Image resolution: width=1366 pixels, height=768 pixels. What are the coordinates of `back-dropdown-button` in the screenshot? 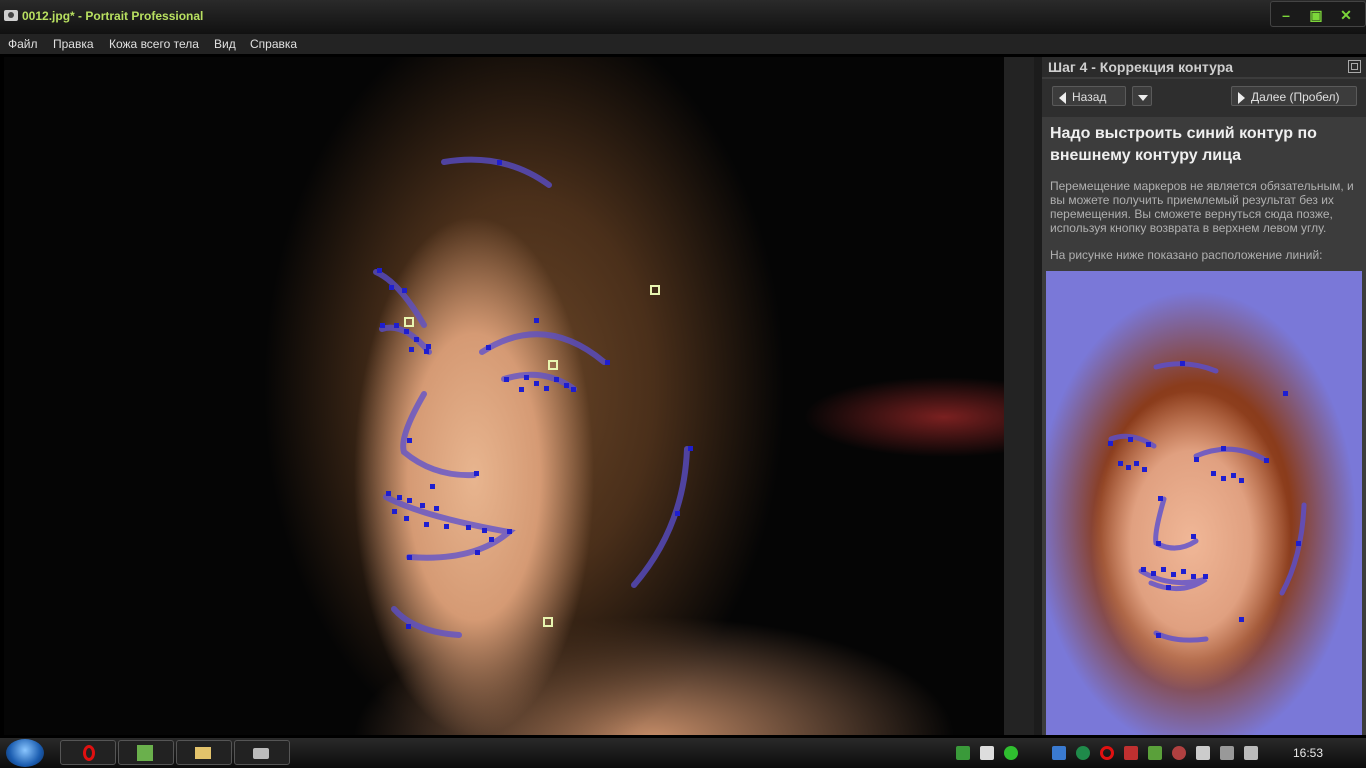 It's located at (1142, 96).